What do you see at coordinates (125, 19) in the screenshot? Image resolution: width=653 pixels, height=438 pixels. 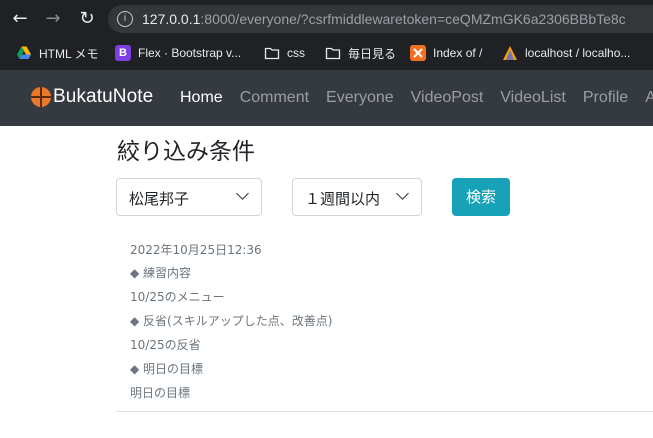 I see `info-icon: i` at bounding box center [125, 19].